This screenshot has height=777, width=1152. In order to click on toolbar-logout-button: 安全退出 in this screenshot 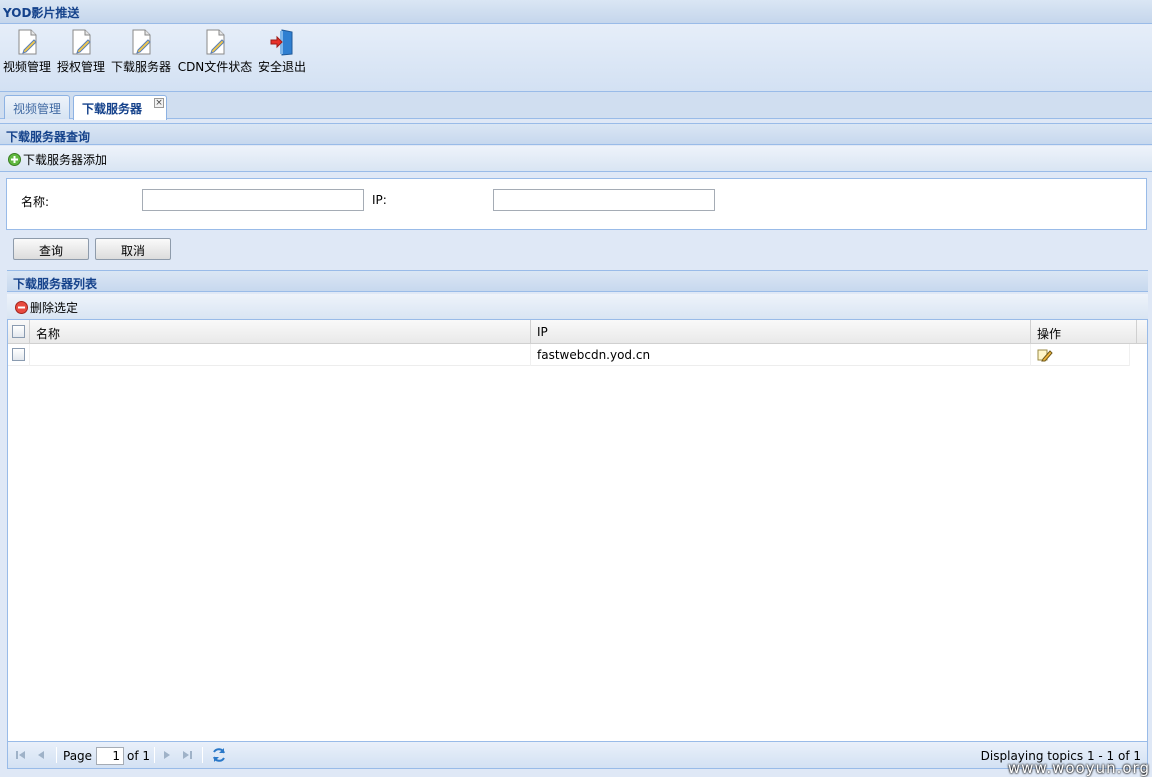, I will do `click(282, 51)`.